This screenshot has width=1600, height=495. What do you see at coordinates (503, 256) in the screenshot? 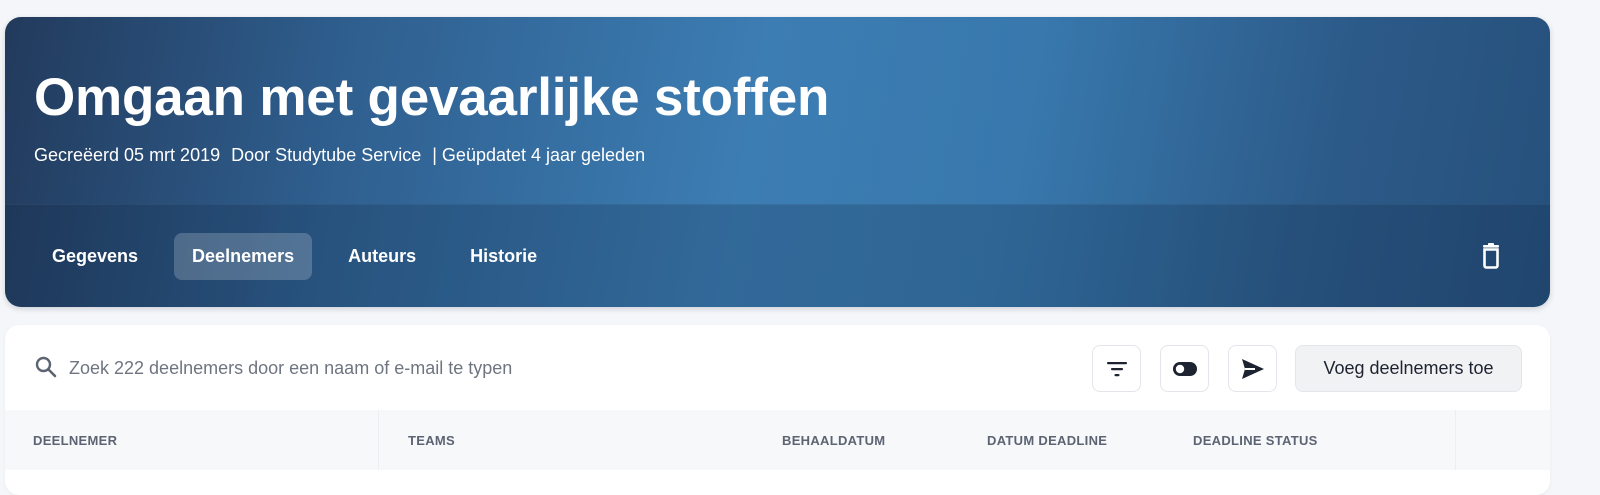
I see `tab-historie: Historie` at bounding box center [503, 256].